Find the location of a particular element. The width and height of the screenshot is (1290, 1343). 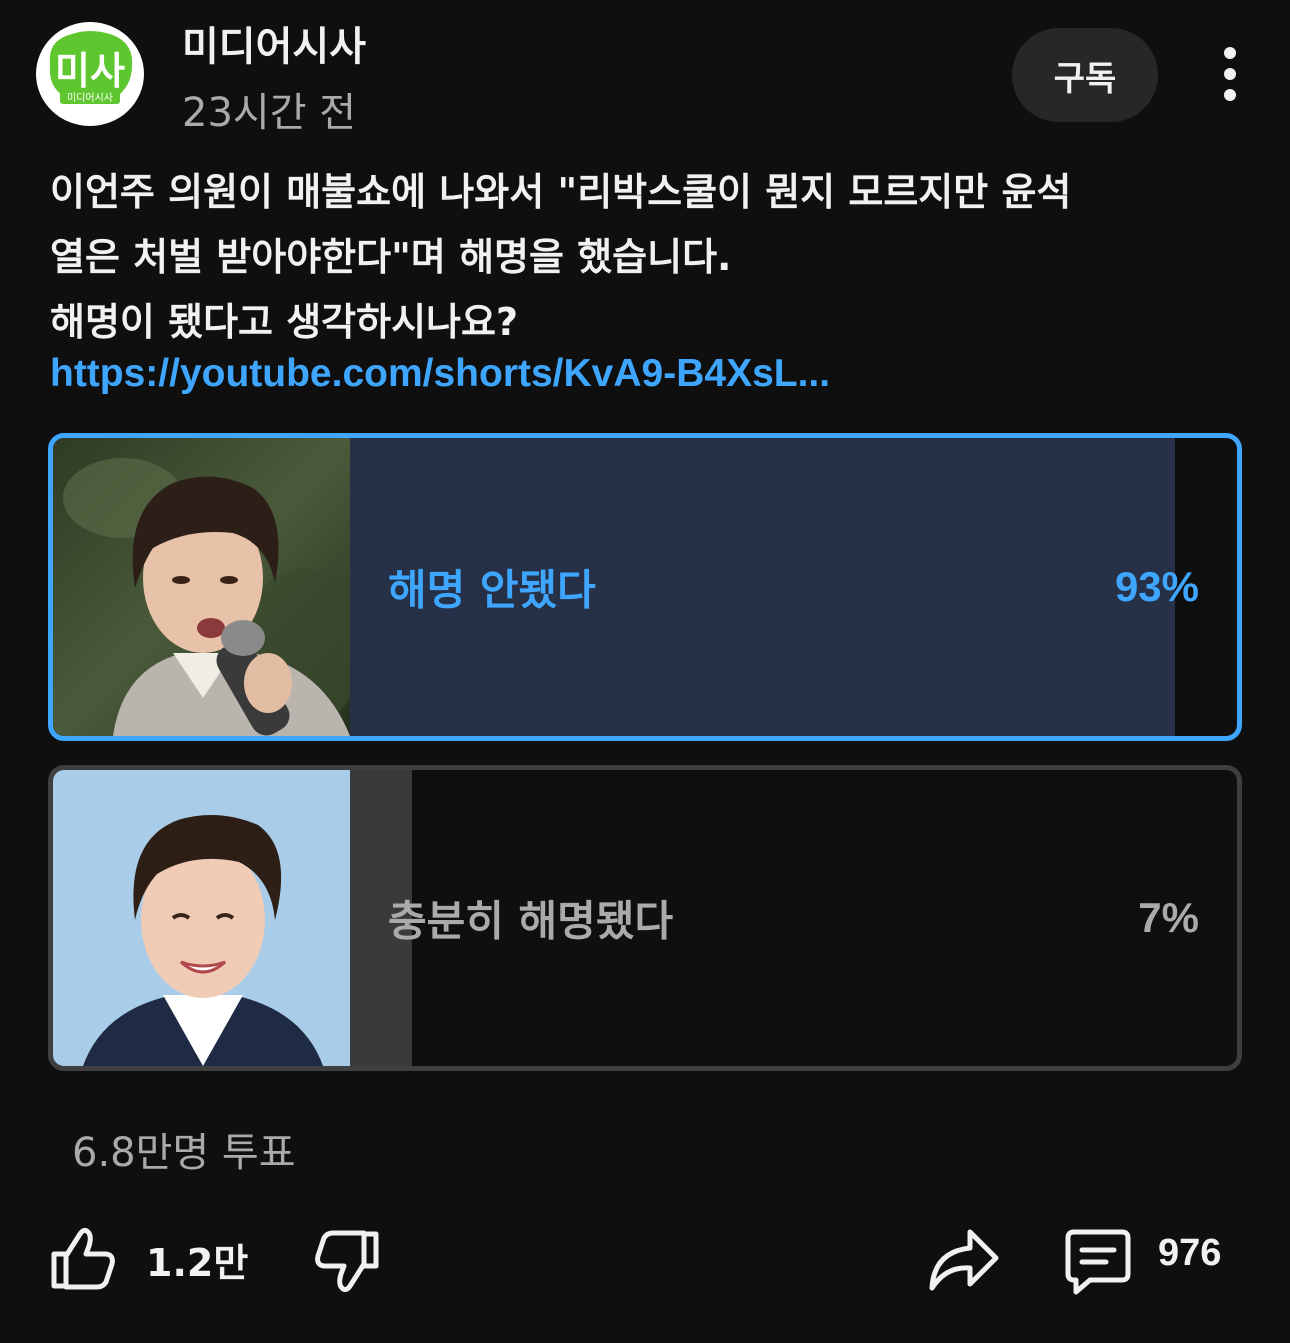

comment-icon is located at coordinates (1098, 1262).